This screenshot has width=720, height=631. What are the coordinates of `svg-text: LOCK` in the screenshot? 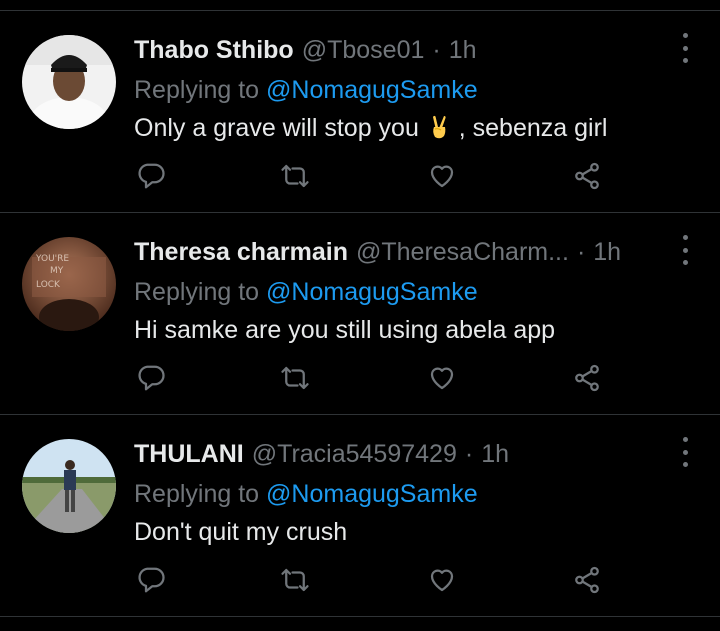 It's located at (48, 285).